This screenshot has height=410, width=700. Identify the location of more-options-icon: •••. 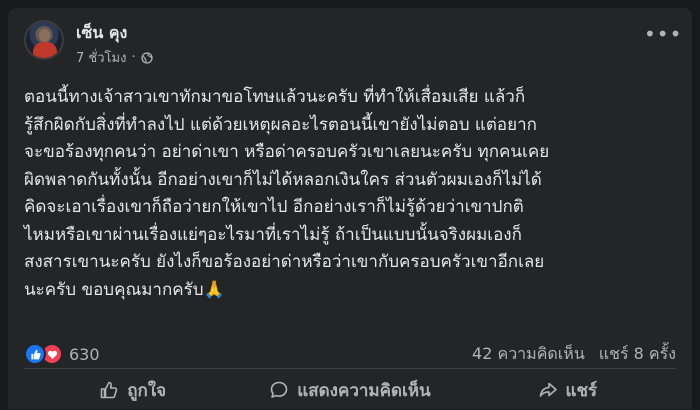
(662, 36).